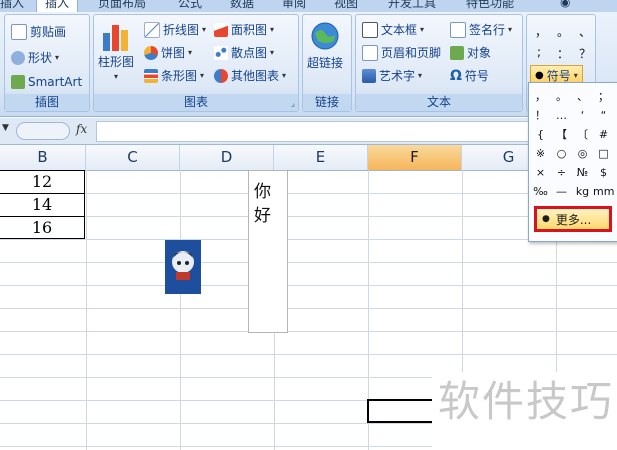 This screenshot has width=617, height=450. Describe the element at coordinates (582, 172) in the screenshot. I see `symbol-item: №` at that location.